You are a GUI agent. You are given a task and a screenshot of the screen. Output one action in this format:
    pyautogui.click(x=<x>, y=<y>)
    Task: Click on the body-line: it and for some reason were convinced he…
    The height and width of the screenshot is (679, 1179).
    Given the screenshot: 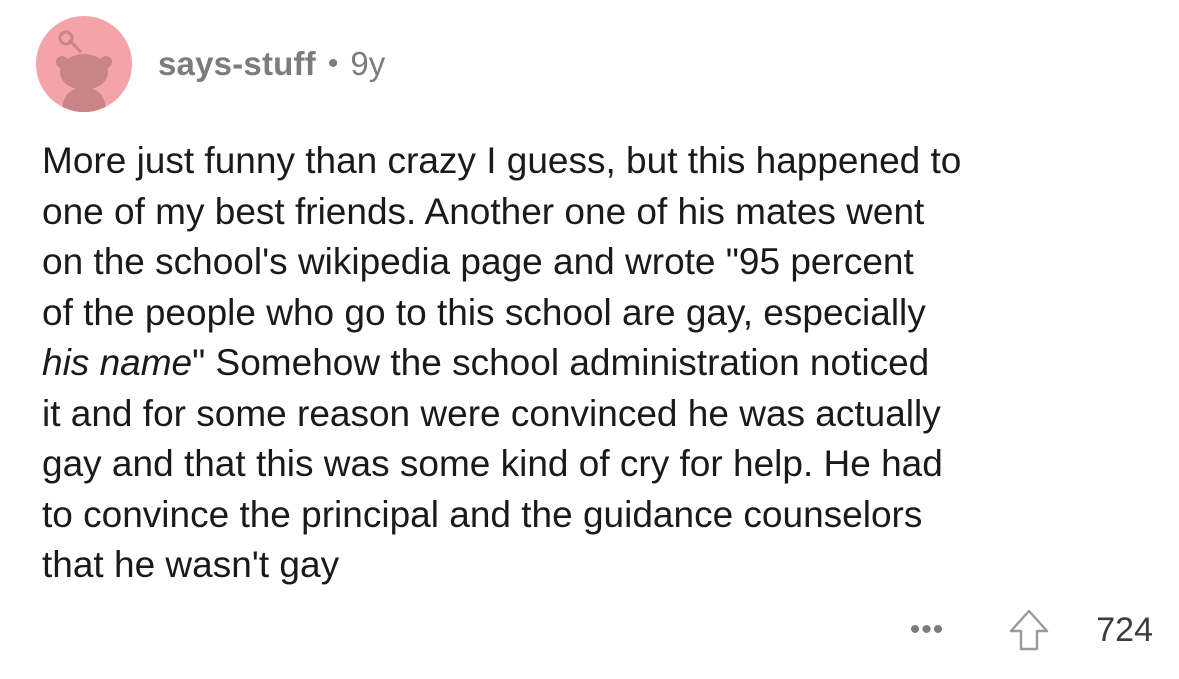 What is the action you would take?
    pyautogui.click(x=491, y=413)
    